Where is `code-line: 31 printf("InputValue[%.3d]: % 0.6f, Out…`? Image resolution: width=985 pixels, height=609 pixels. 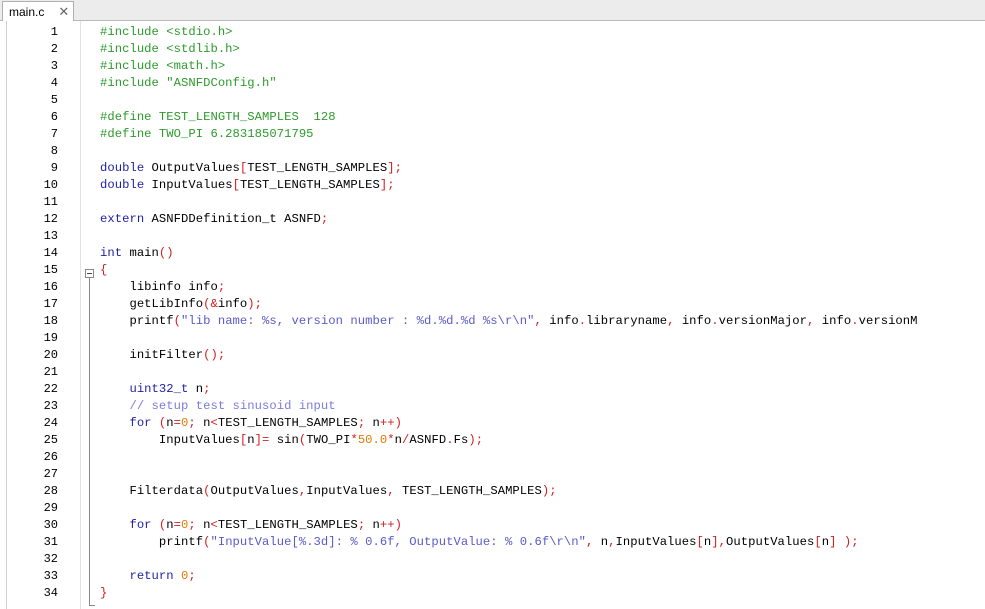 code-line: 31 printf("InputValue[%.3d]: % 0.6f, Out… is located at coordinates (492, 542).